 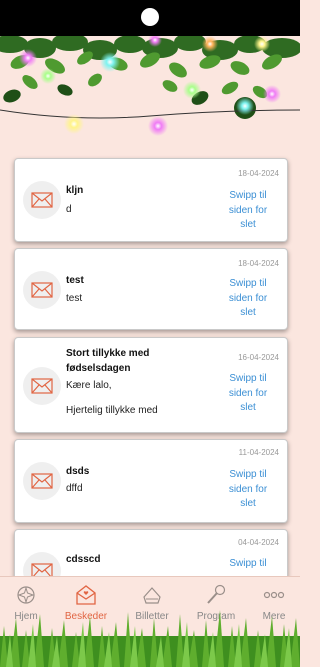 What do you see at coordinates (112, 410) in the screenshot?
I see `message-body-line-2: Hjertelig tillykke med` at bounding box center [112, 410].